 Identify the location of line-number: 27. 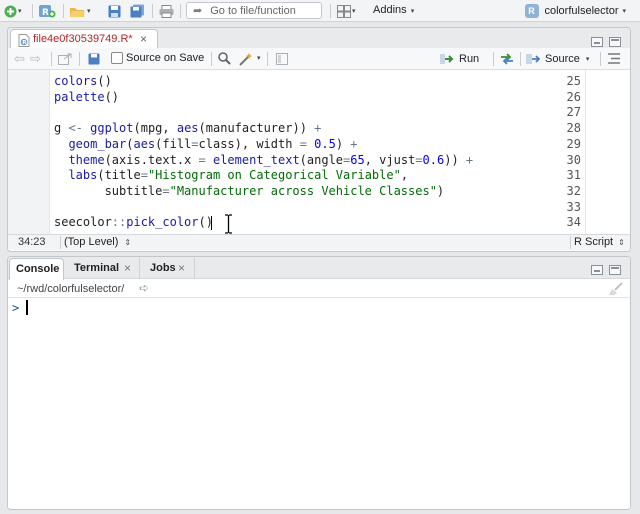
(573, 112).